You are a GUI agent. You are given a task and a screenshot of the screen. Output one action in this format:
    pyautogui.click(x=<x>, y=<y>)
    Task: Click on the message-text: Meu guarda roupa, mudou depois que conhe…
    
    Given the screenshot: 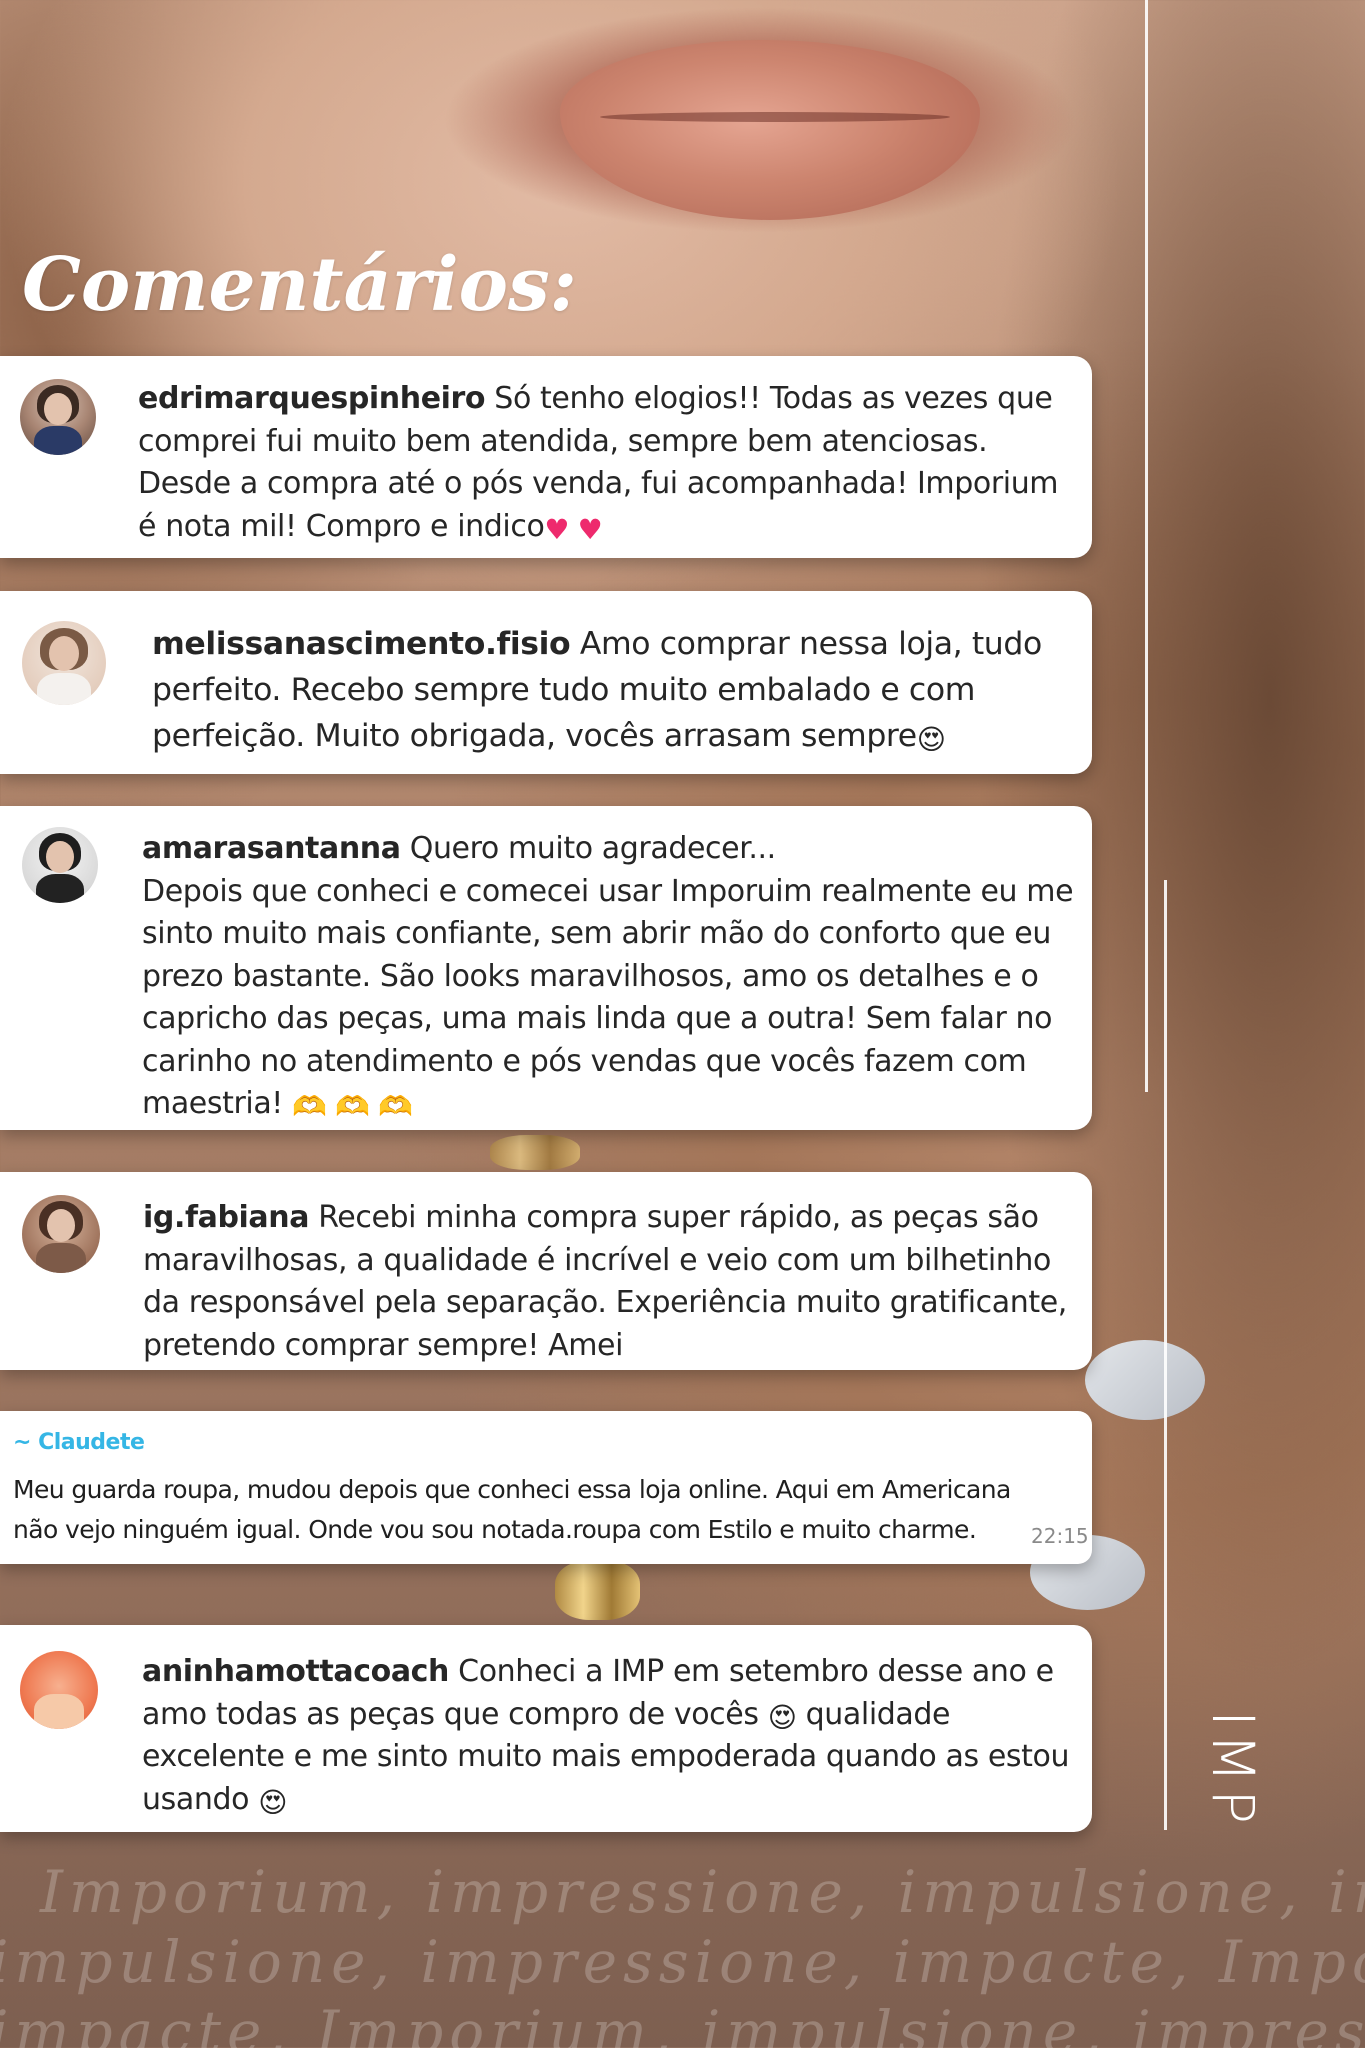 What is the action you would take?
    pyautogui.click(x=512, y=1509)
    